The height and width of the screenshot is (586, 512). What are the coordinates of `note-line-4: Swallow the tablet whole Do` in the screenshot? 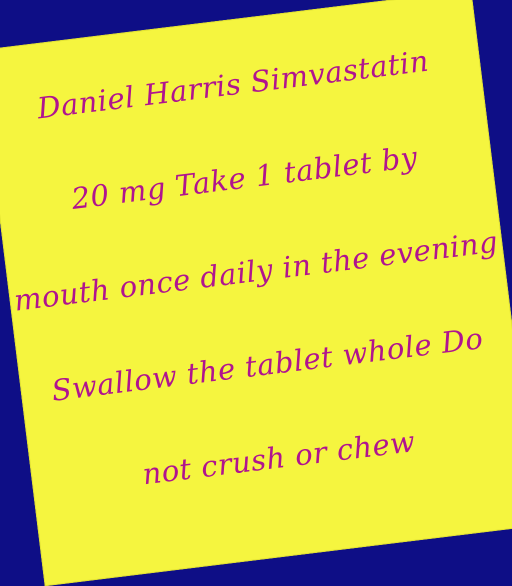 It's located at (267, 364).